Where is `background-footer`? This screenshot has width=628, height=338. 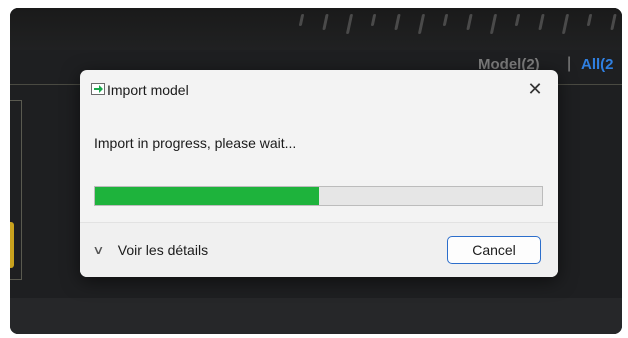
background-footer is located at coordinates (316, 316).